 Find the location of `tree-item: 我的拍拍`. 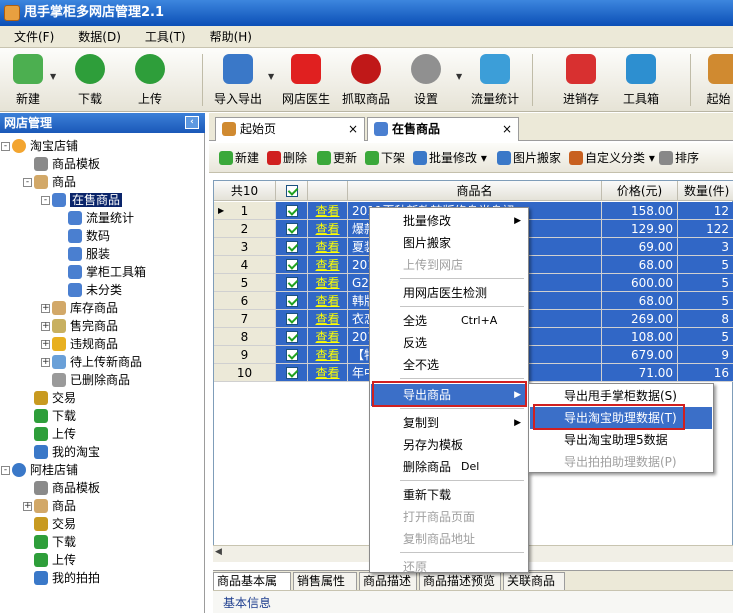

tree-item: 我的拍拍 is located at coordinates (67, 578).